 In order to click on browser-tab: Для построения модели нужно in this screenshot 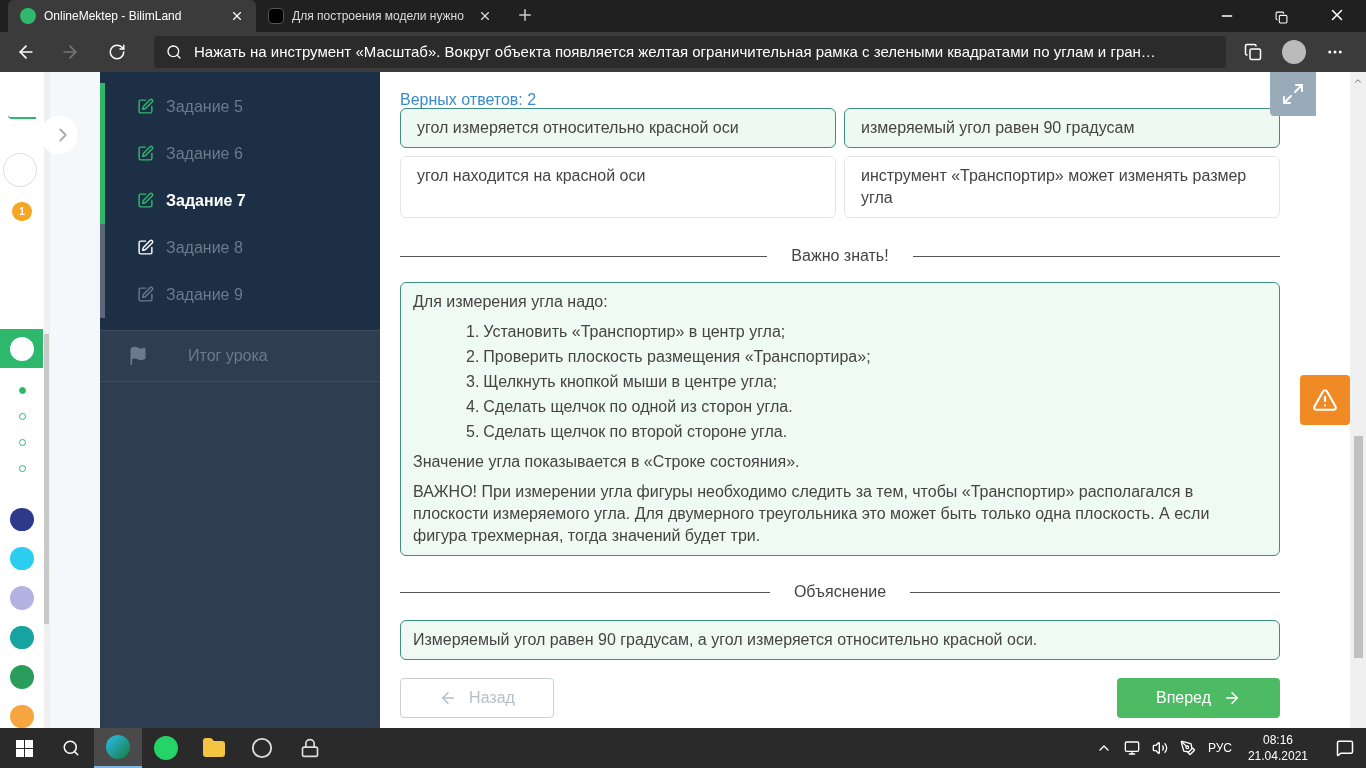, I will do `click(380, 16)`.